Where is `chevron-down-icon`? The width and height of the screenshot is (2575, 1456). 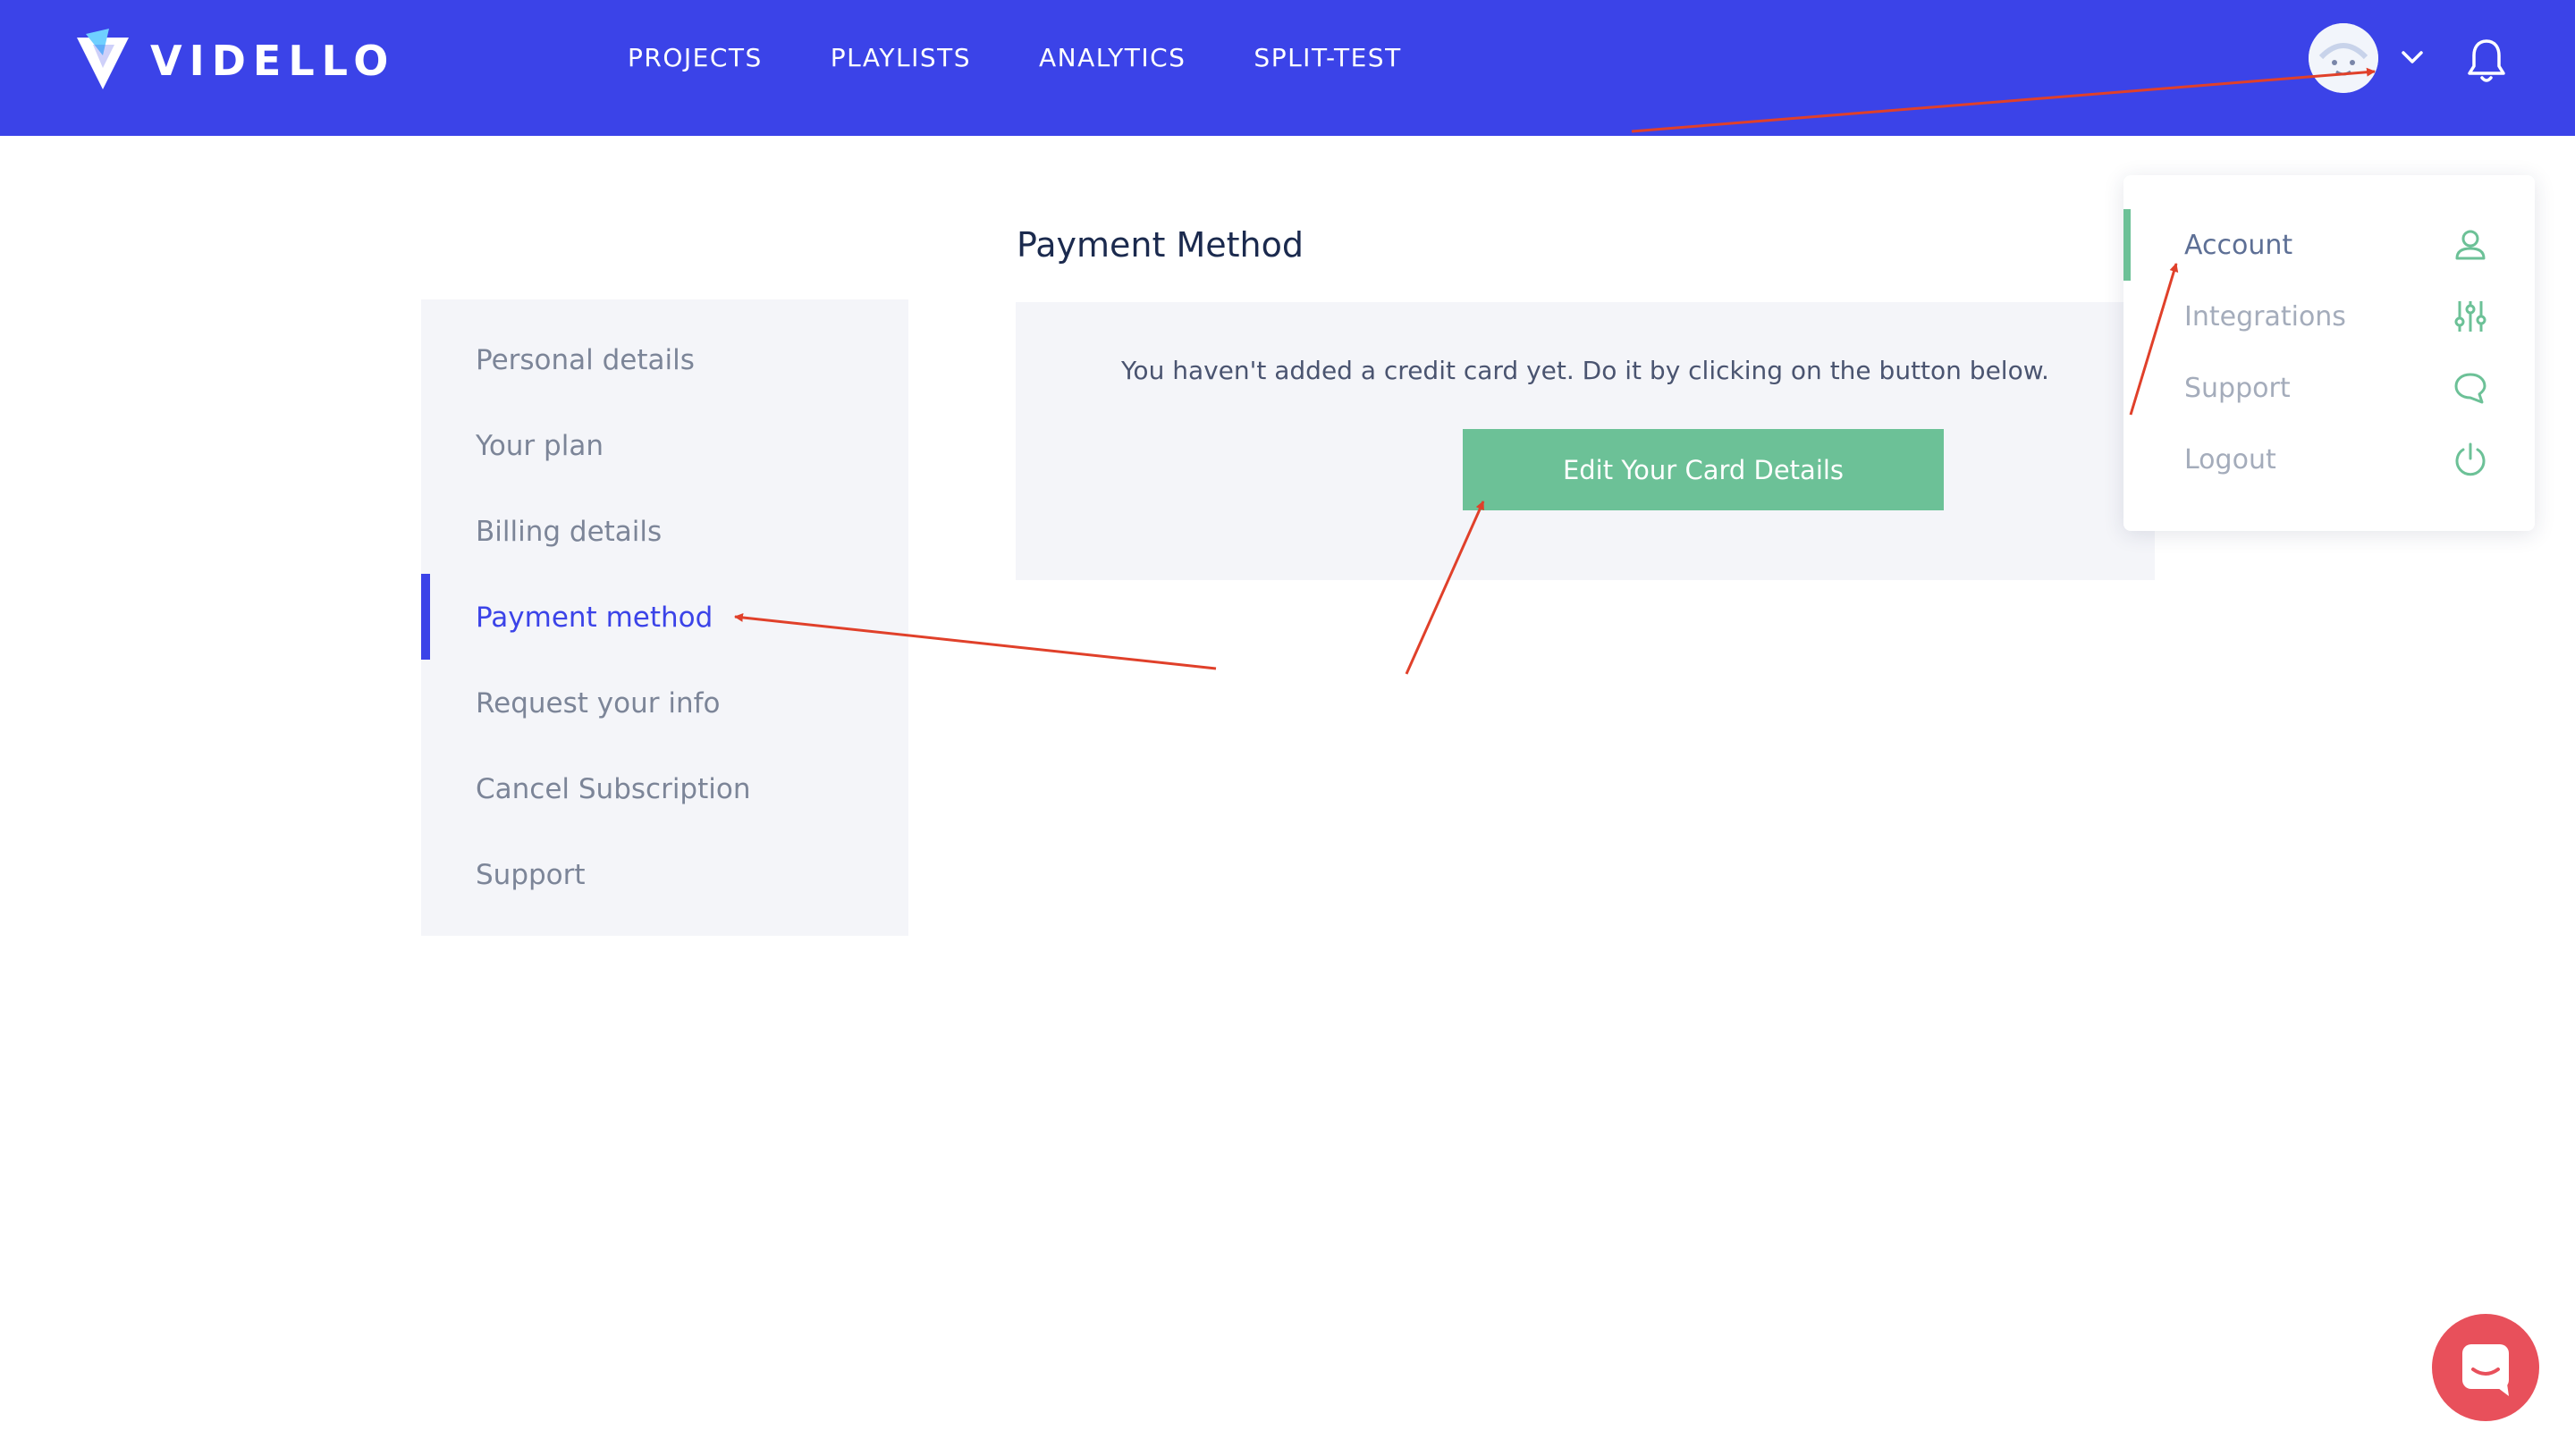
chevron-down-icon is located at coordinates (2412, 57).